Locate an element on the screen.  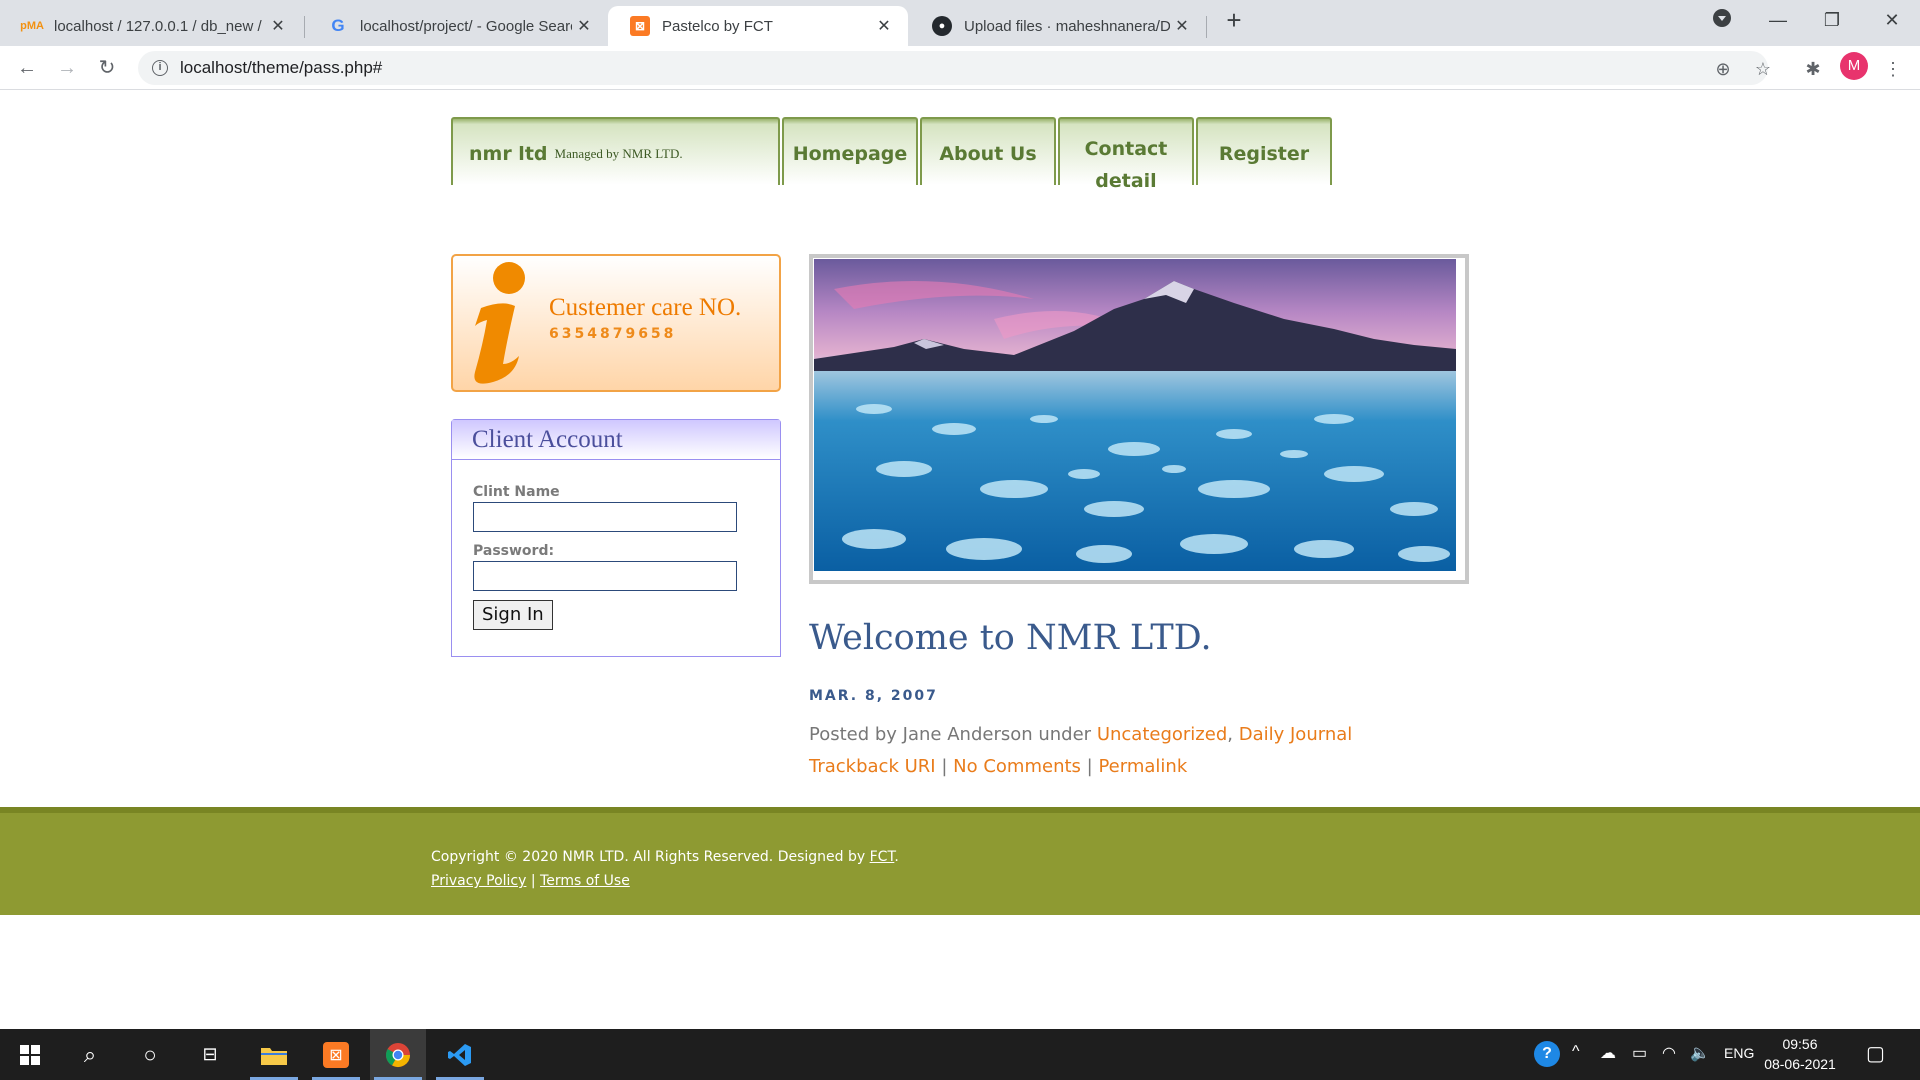
profile-avatar: M is located at coordinates (1854, 66).